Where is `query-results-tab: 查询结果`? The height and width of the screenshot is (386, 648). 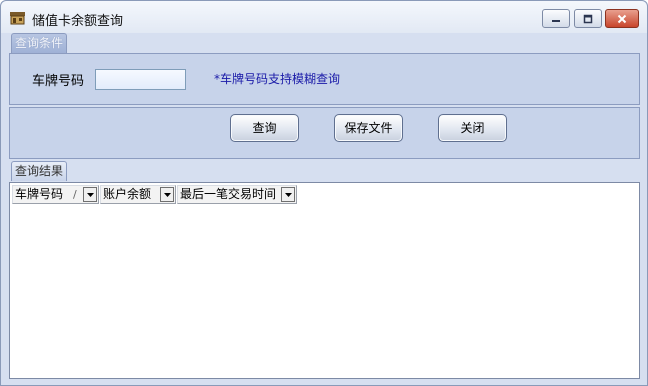
query-results-tab: 查询结果 is located at coordinates (39, 171).